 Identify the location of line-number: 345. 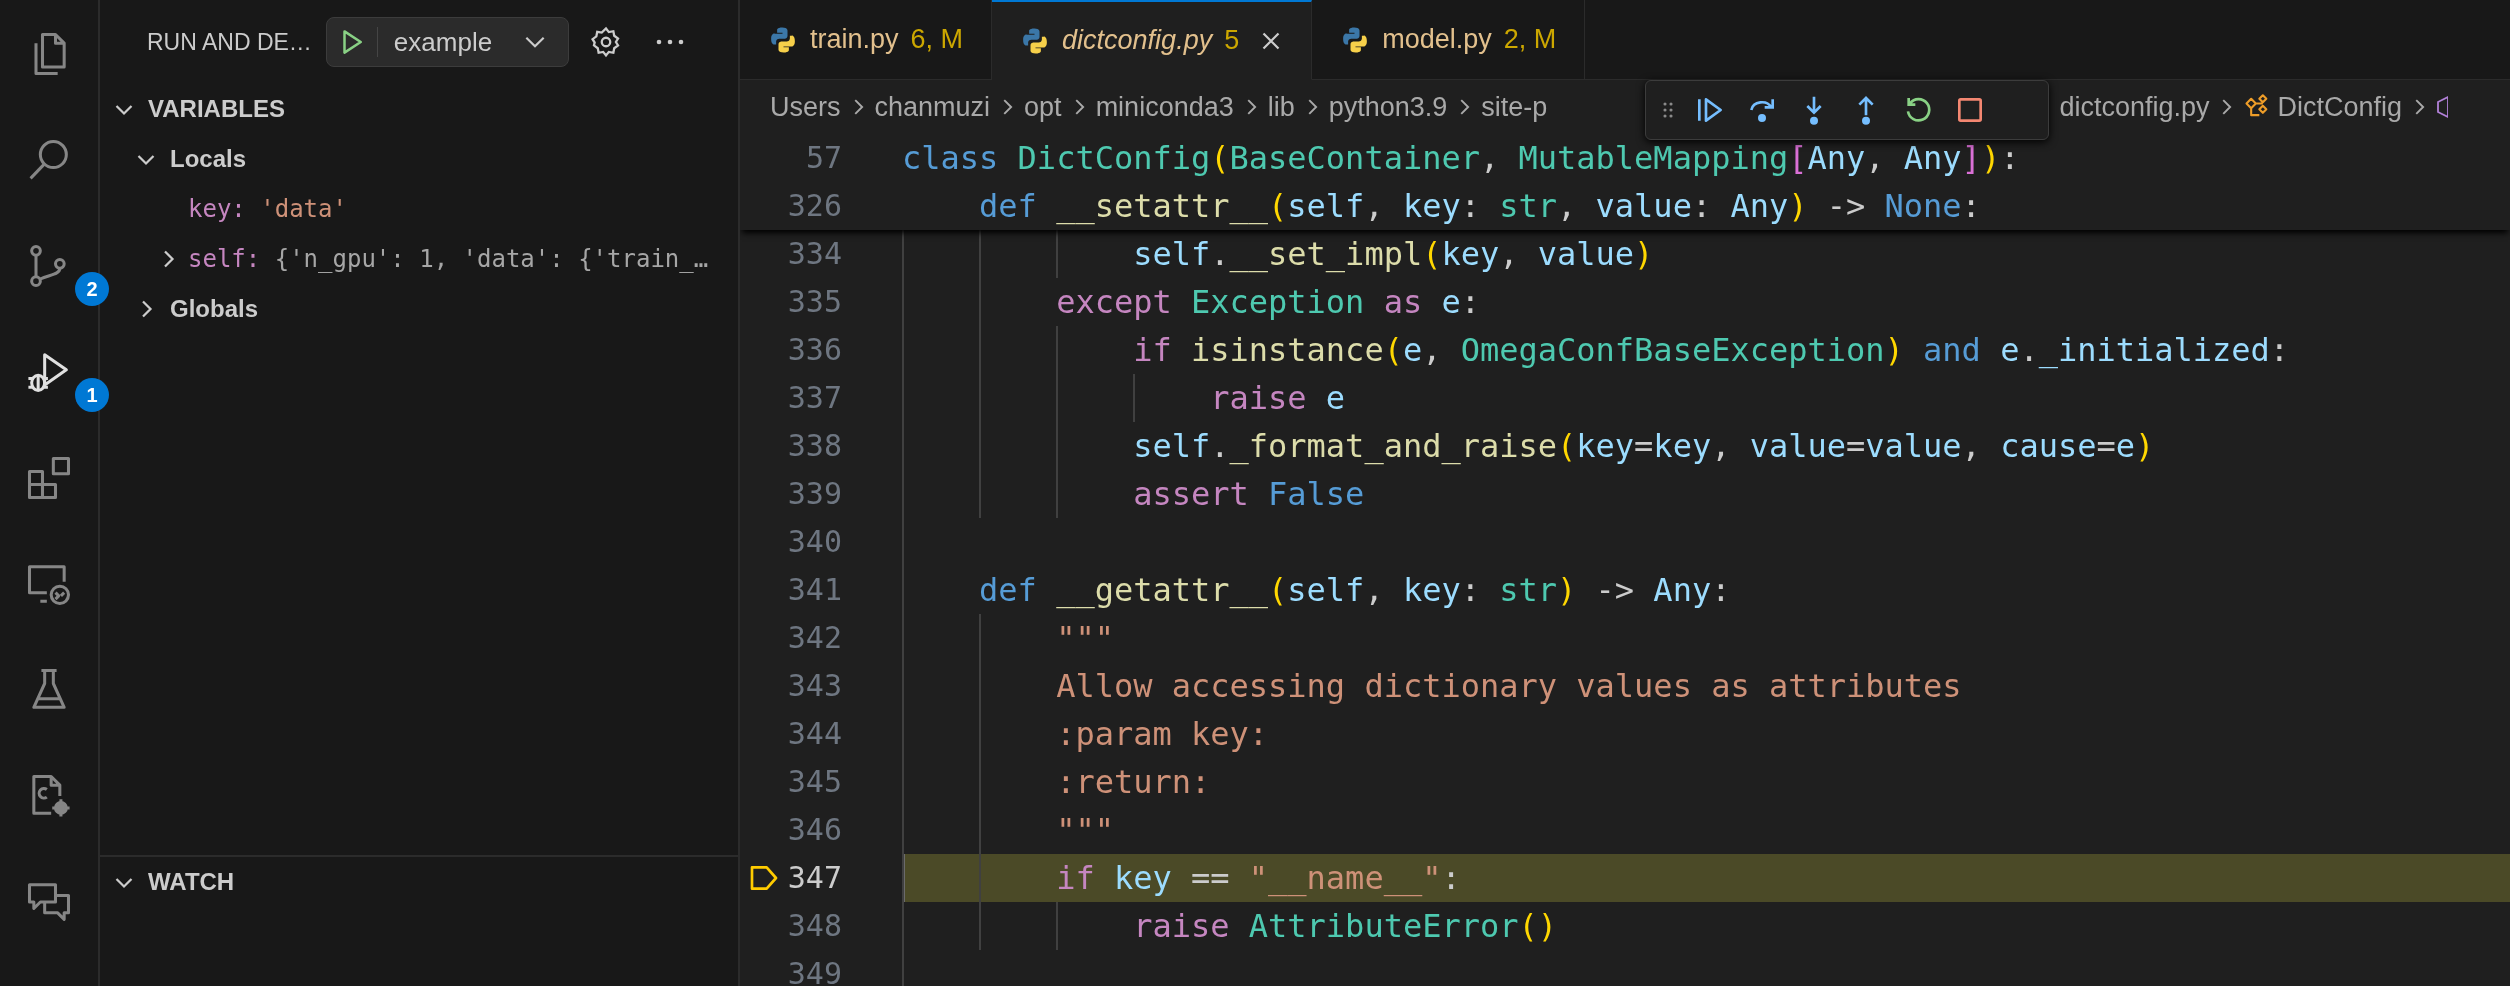
(814, 782).